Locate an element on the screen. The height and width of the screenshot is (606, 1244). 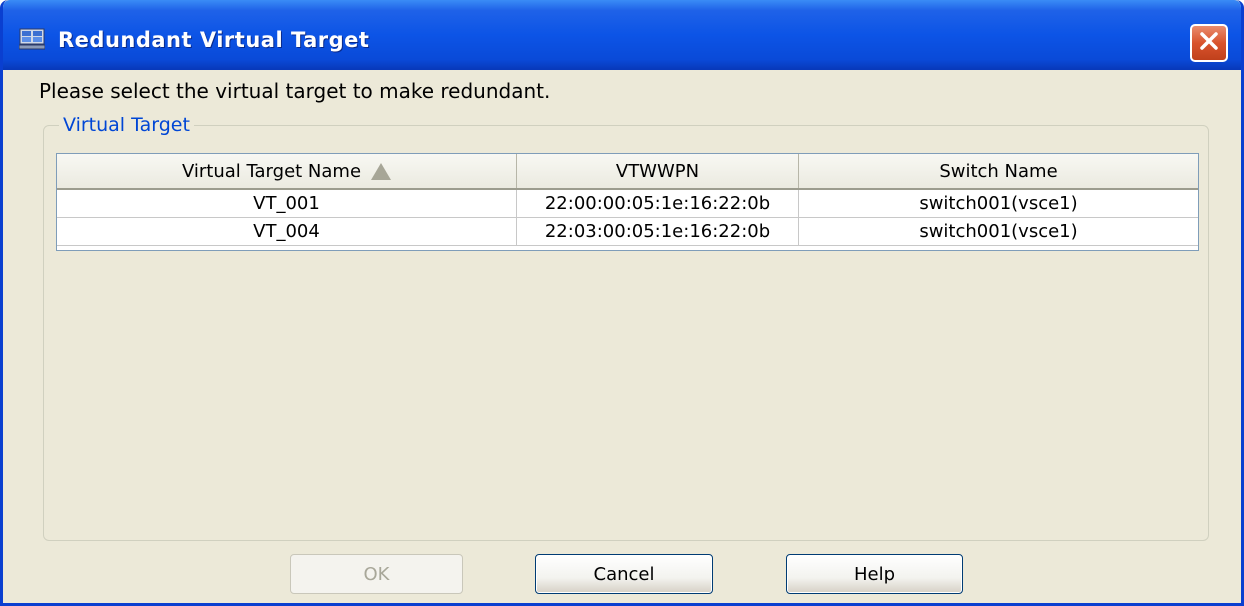
column-header-virtual-target-name: Virtual Target Name is located at coordinates (287, 171).